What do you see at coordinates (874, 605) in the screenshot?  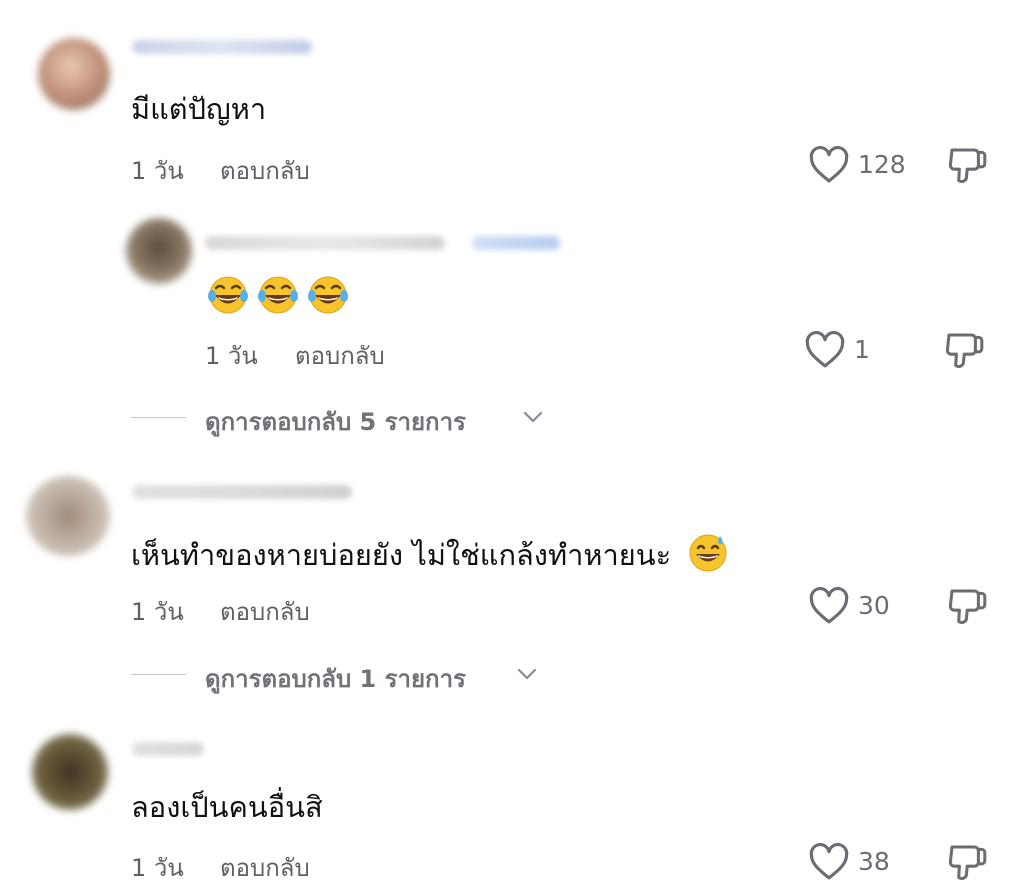 I see `like-count: 30` at bounding box center [874, 605].